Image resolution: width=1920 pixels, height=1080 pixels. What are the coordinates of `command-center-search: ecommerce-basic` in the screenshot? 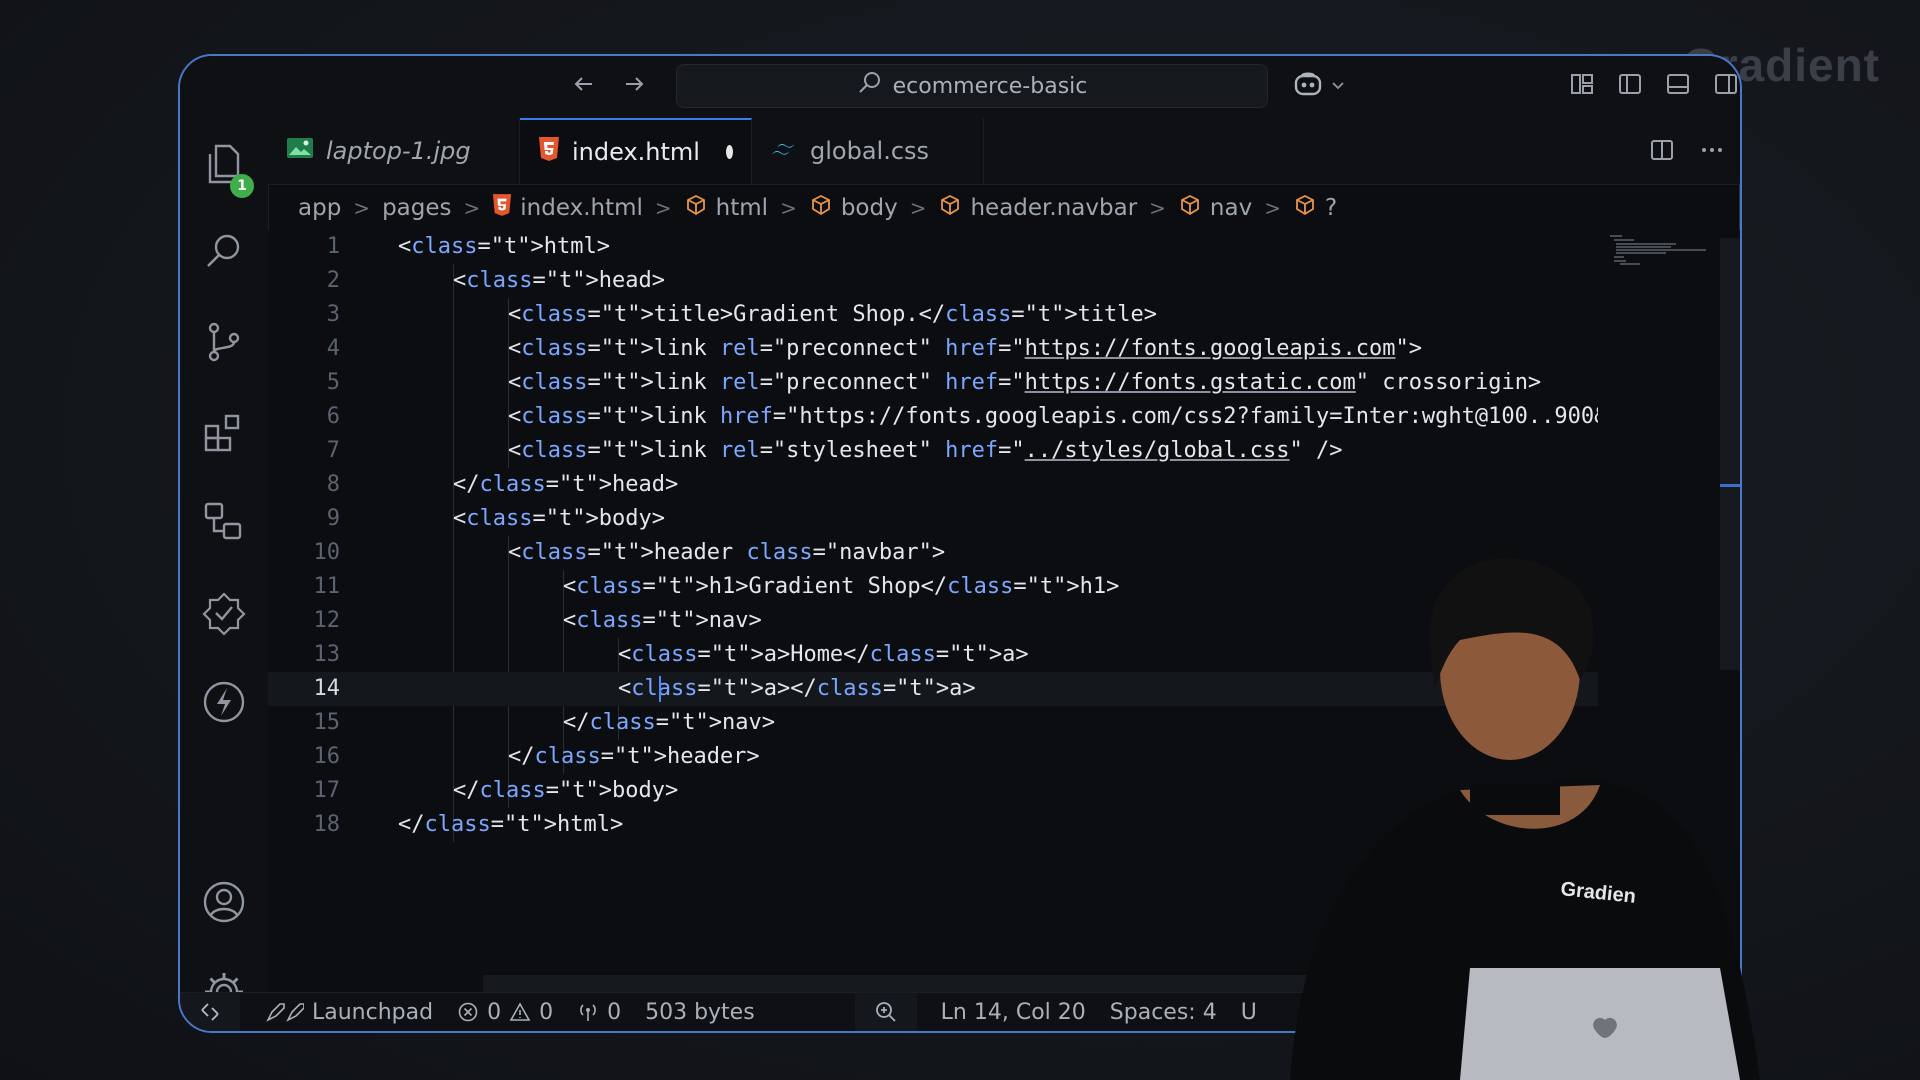 It's located at (972, 86).